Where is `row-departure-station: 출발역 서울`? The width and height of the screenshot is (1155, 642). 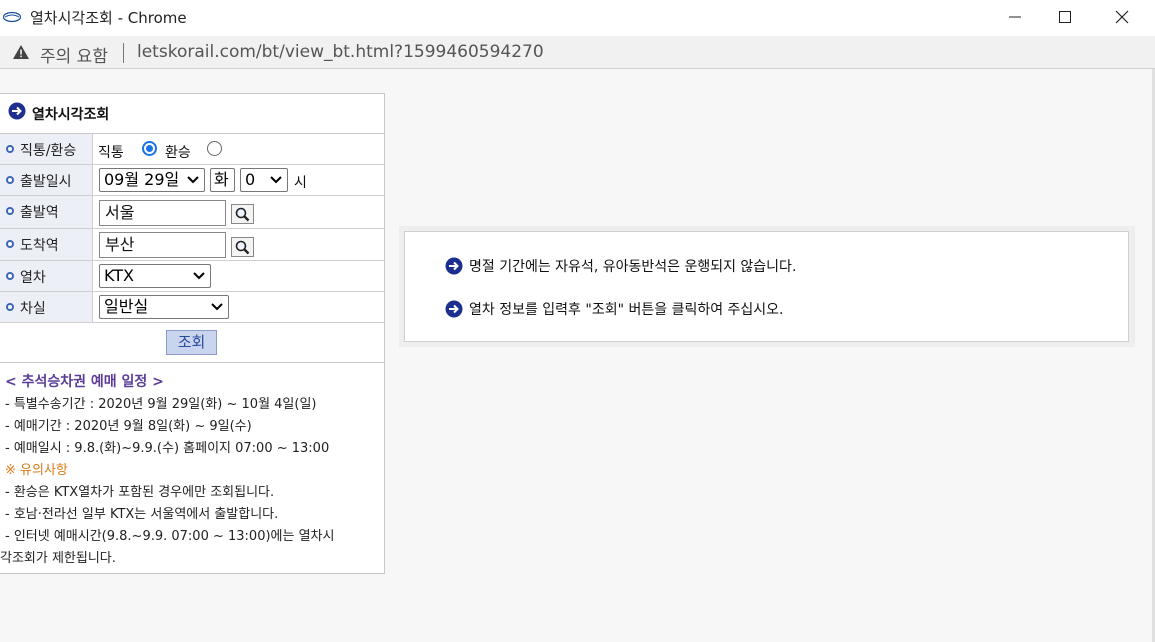 row-departure-station: 출발역 서울 is located at coordinates (192, 212).